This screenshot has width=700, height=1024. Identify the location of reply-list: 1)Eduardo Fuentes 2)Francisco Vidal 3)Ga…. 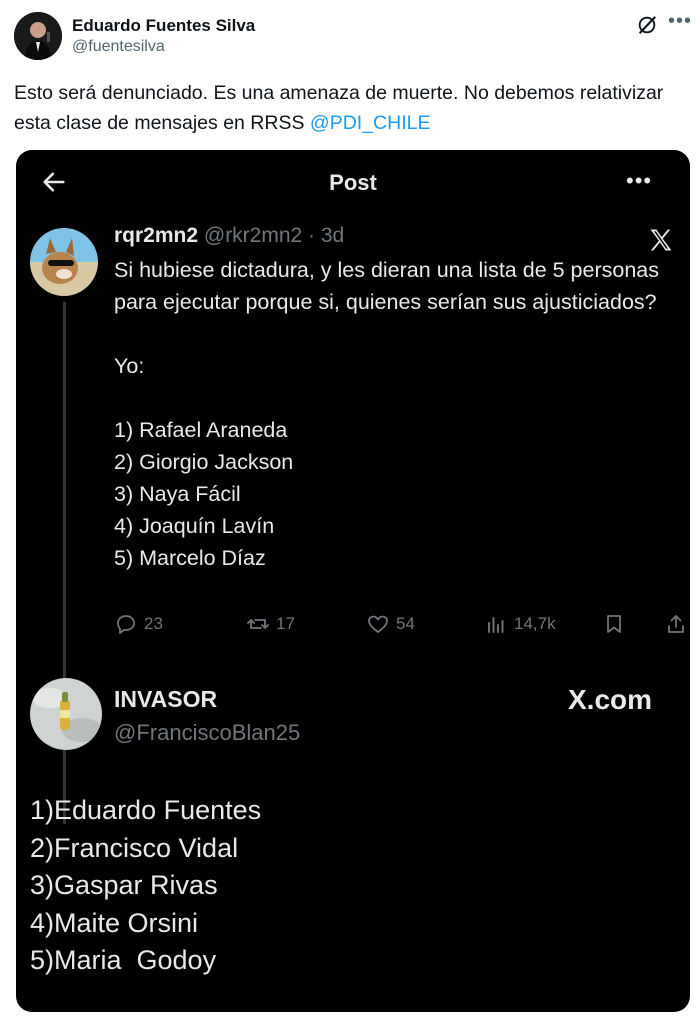
(145, 886).